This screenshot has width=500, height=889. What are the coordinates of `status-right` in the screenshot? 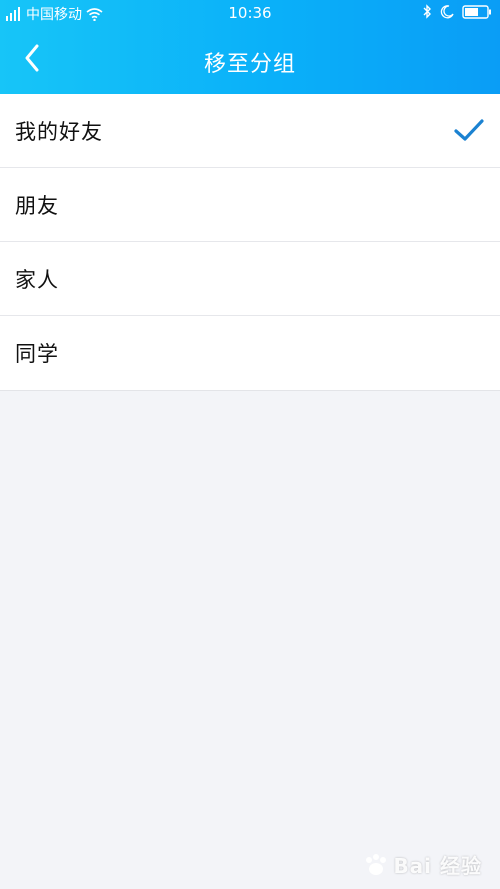 It's located at (457, 11).